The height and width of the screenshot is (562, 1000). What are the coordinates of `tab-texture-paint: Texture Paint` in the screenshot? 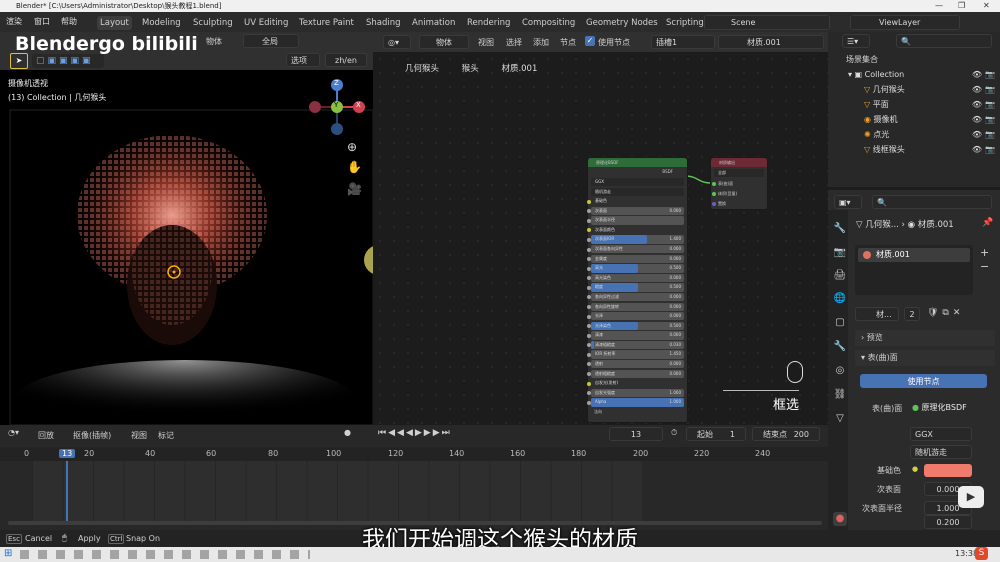 It's located at (326, 23).